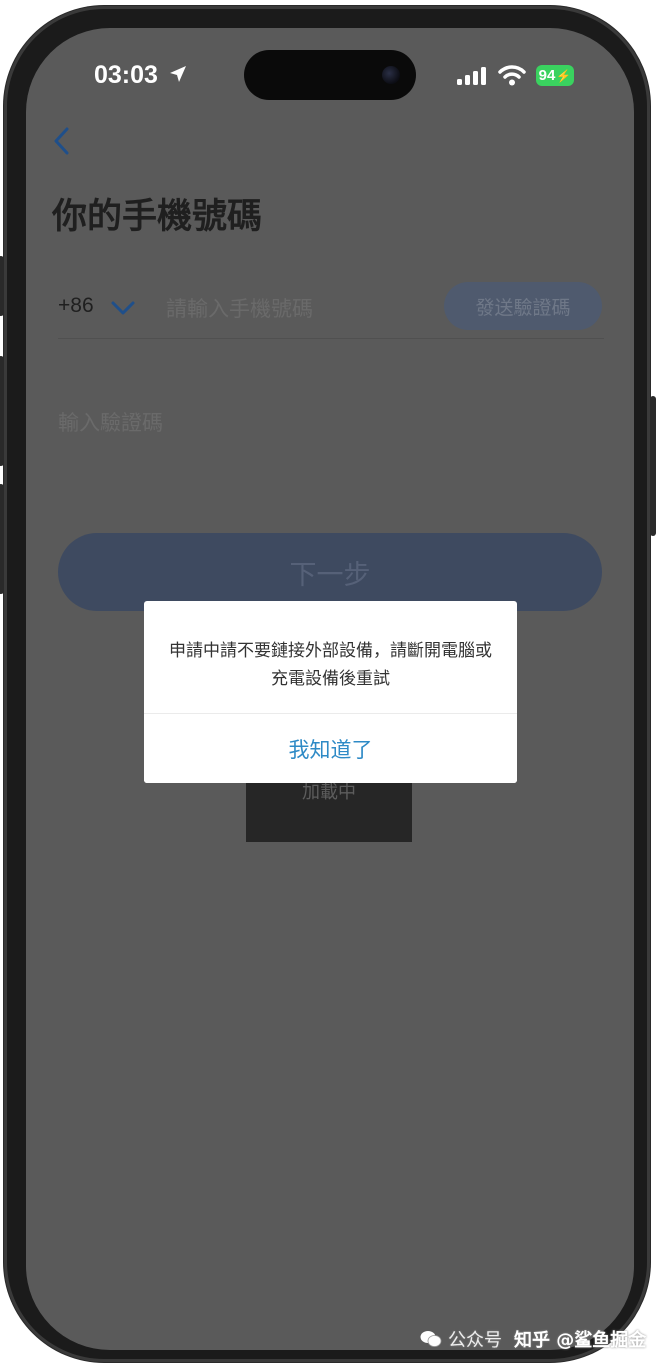 The width and height of the screenshot is (658, 1366). I want to click on location-arrow-icon, so click(178, 74).